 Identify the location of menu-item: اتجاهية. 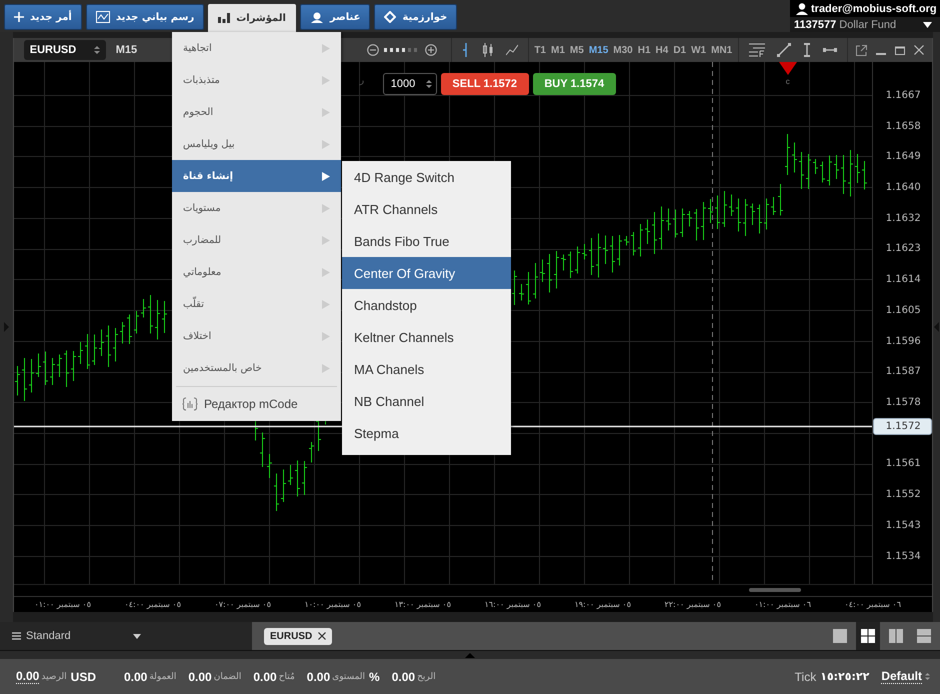
(256, 48).